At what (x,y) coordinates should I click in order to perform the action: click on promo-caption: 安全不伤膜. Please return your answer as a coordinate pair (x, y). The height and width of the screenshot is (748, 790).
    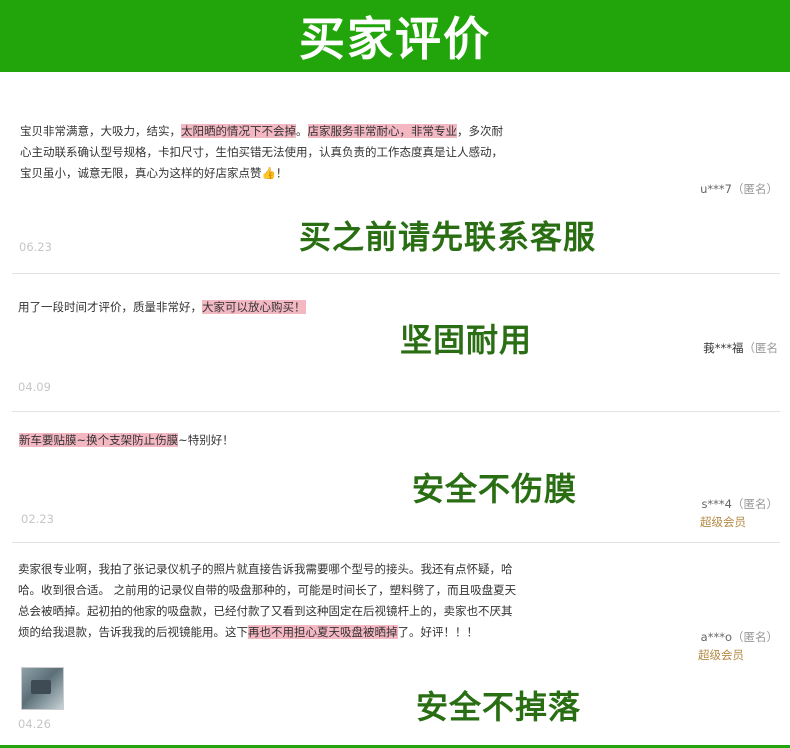
    Looking at the image, I should click on (495, 489).